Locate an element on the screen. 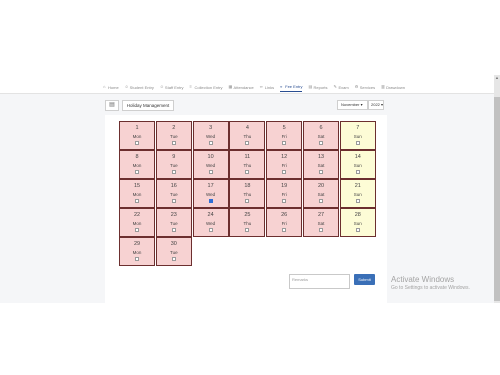 Image resolution: width=500 pixels, height=375 pixels. year-select: 2022 ▾ is located at coordinates (376, 105).